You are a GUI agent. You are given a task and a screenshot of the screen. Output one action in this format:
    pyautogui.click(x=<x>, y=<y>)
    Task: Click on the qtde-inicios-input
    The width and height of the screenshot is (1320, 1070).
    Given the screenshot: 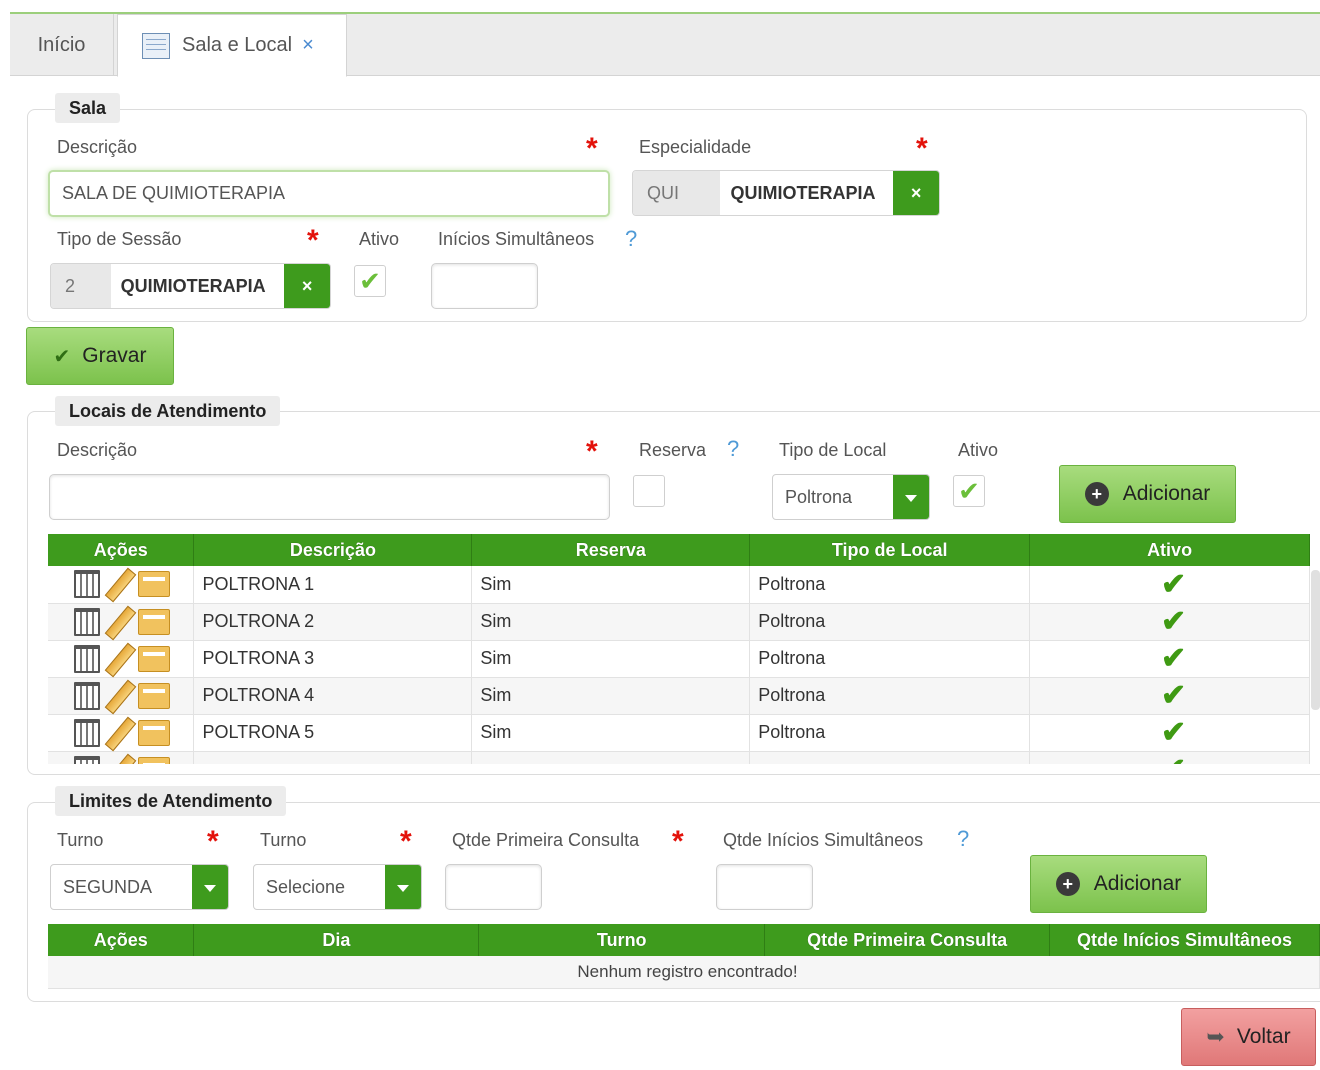 What is the action you would take?
    pyautogui.click(x=764, y=887)
    